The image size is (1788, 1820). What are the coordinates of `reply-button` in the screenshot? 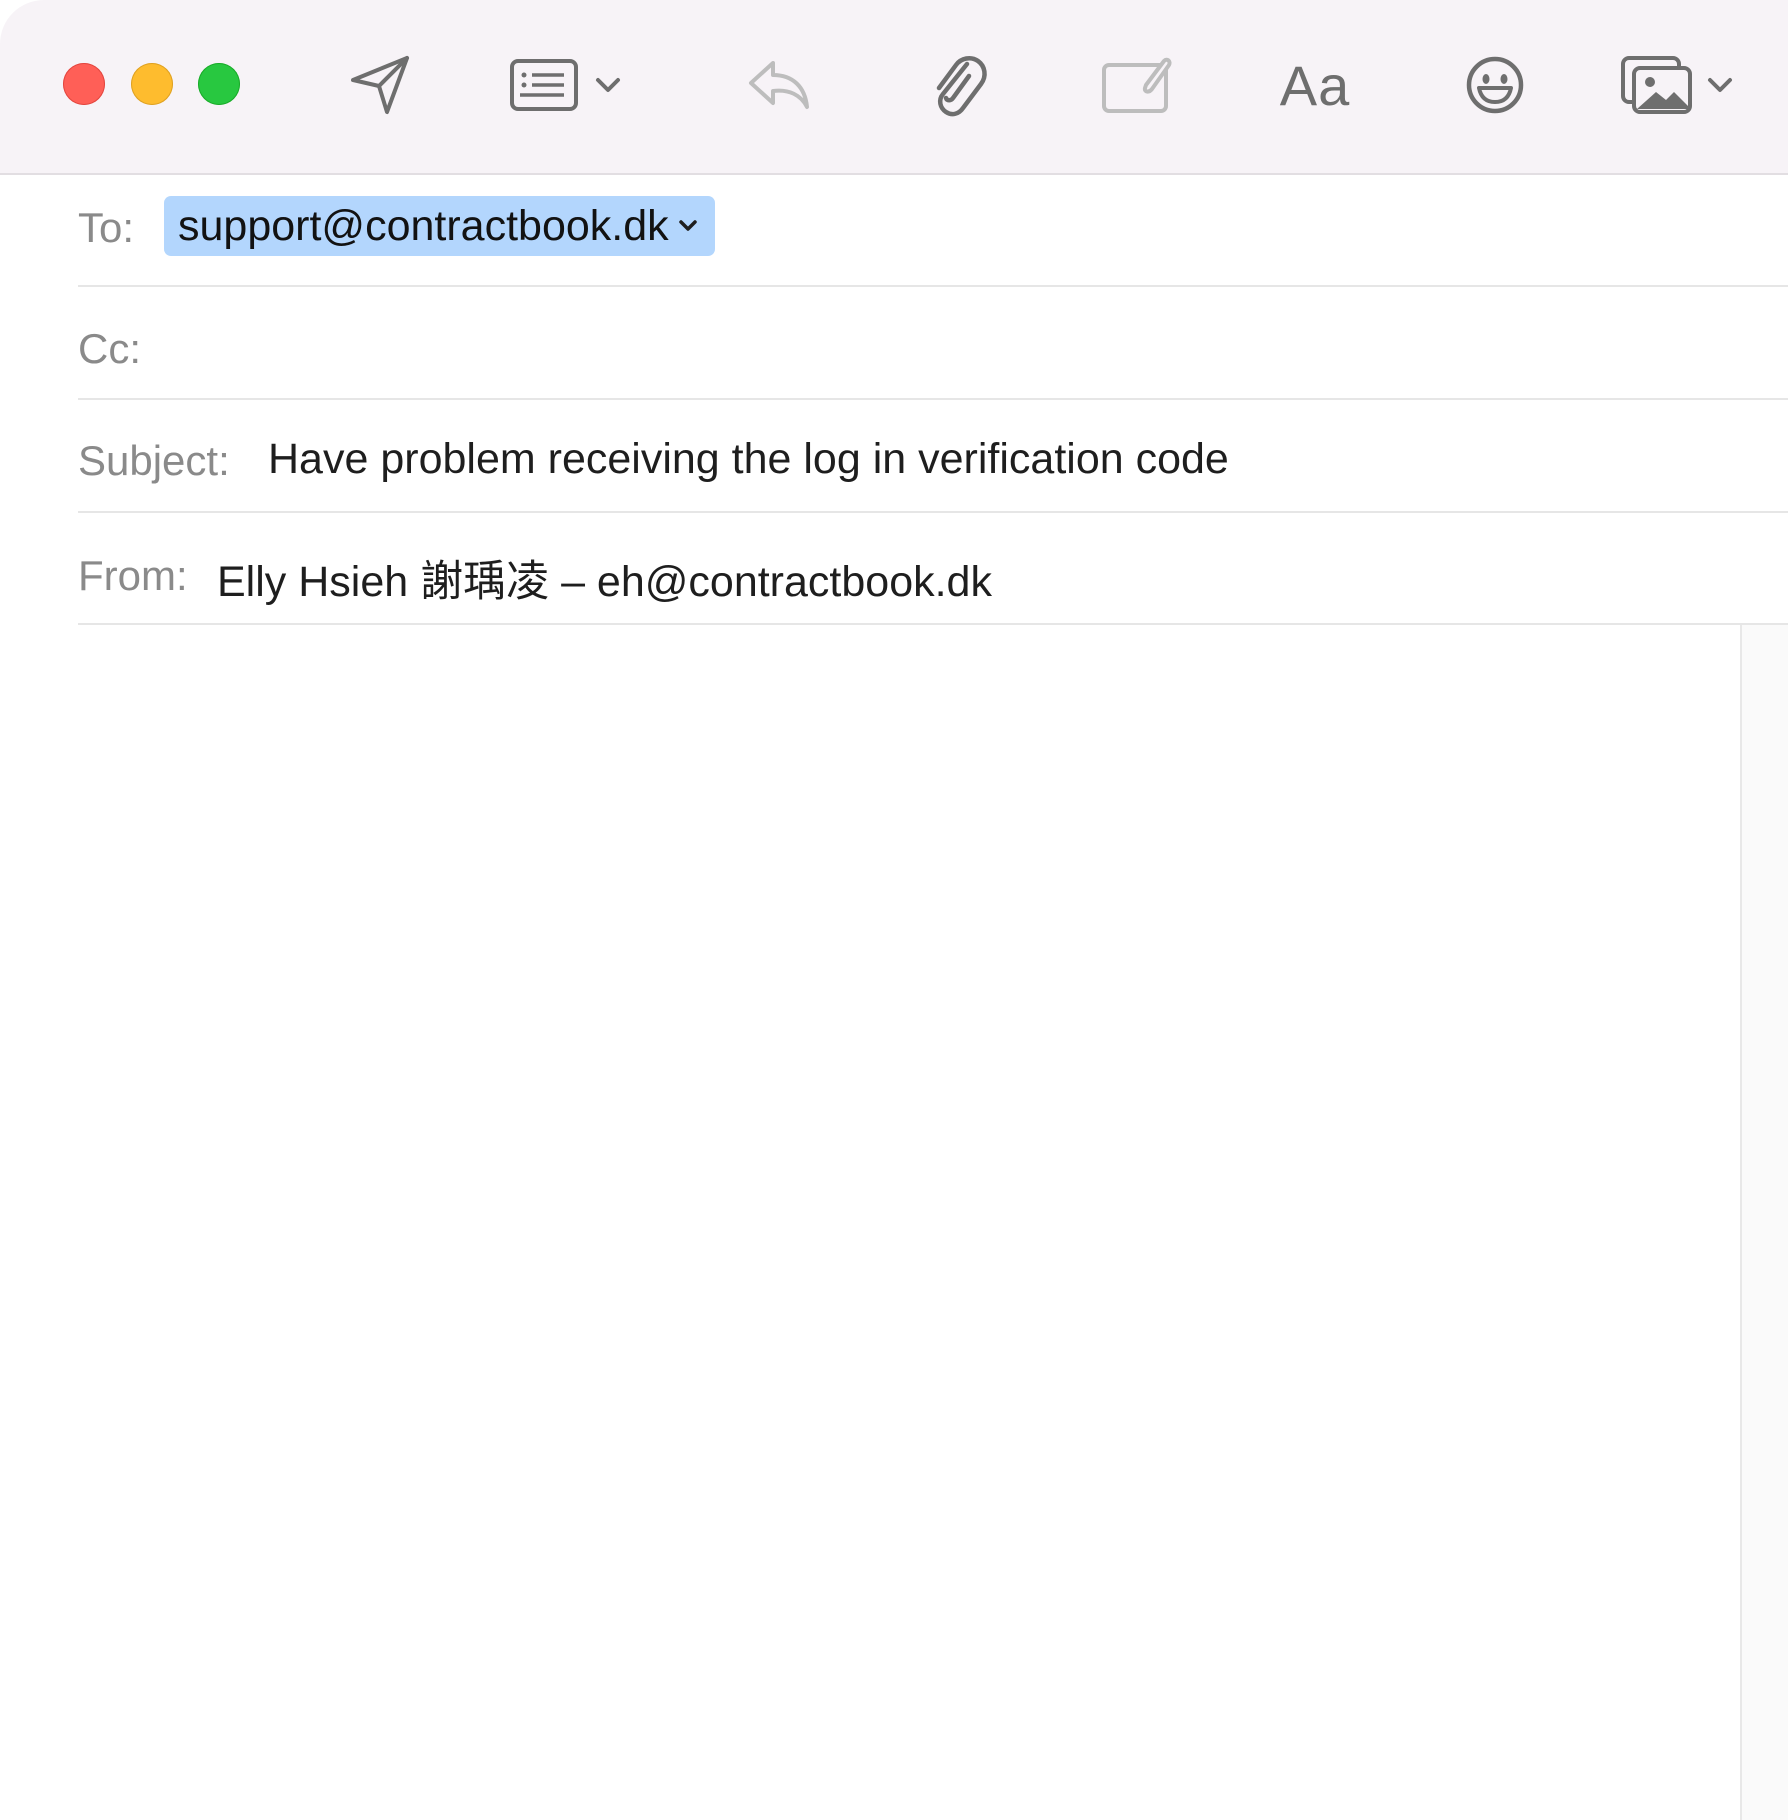 It's located at (778, 85).